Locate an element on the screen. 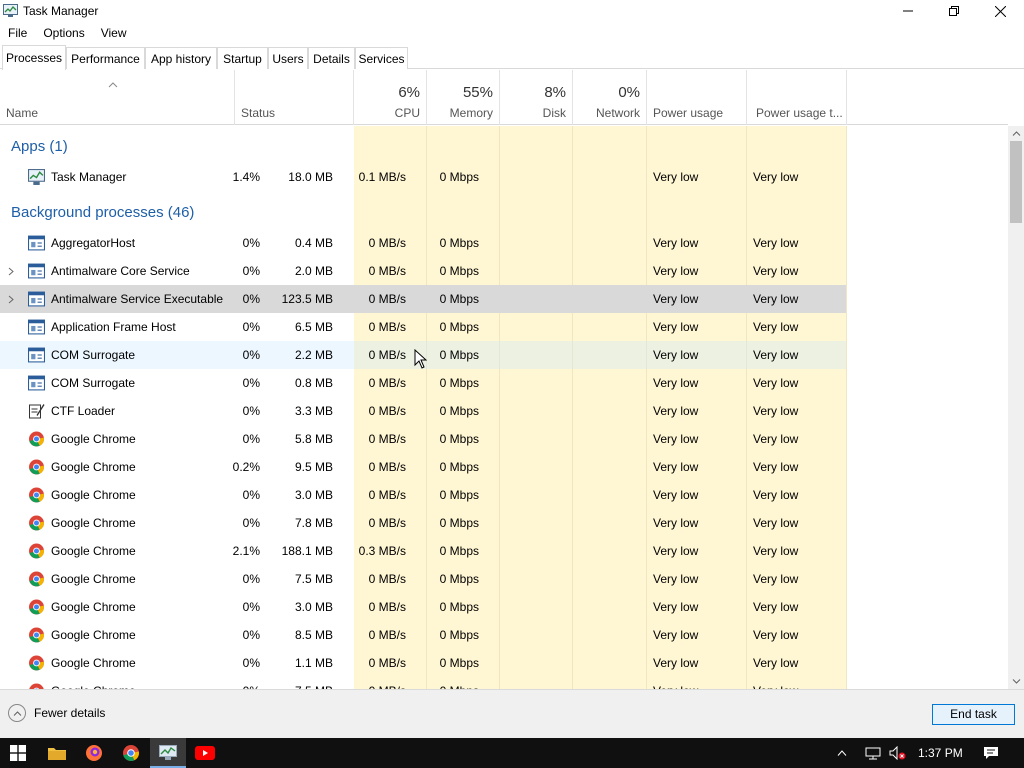 Image resolution: width=1024 pixels, height=768 pixels. process-name: CTF Loader is located at coordinates (83, 411).